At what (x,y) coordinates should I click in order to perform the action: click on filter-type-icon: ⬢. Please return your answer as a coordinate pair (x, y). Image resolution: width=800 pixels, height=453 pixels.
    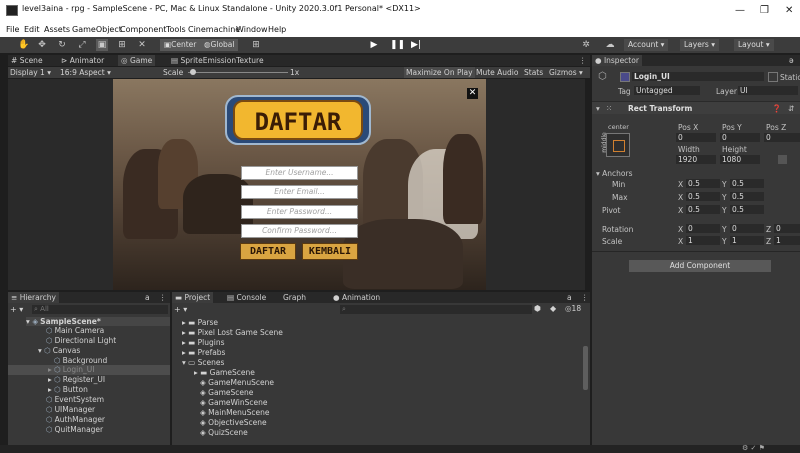
    Looking at the image, I should click on (537, 308).